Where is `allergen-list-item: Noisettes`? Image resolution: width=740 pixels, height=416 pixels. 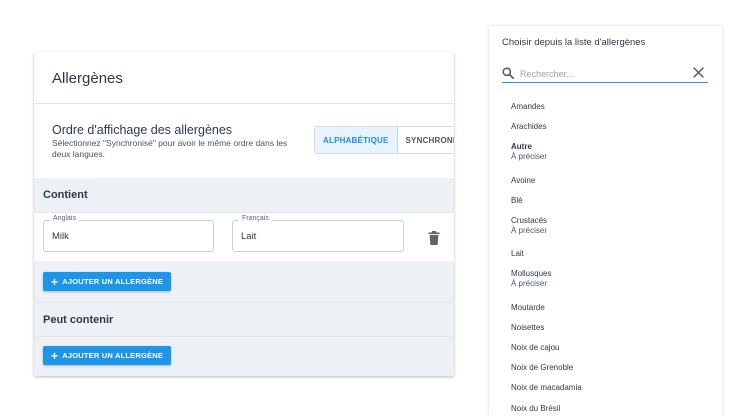
allergen-list-item: Noisettes is located at coordinates (527, 328).